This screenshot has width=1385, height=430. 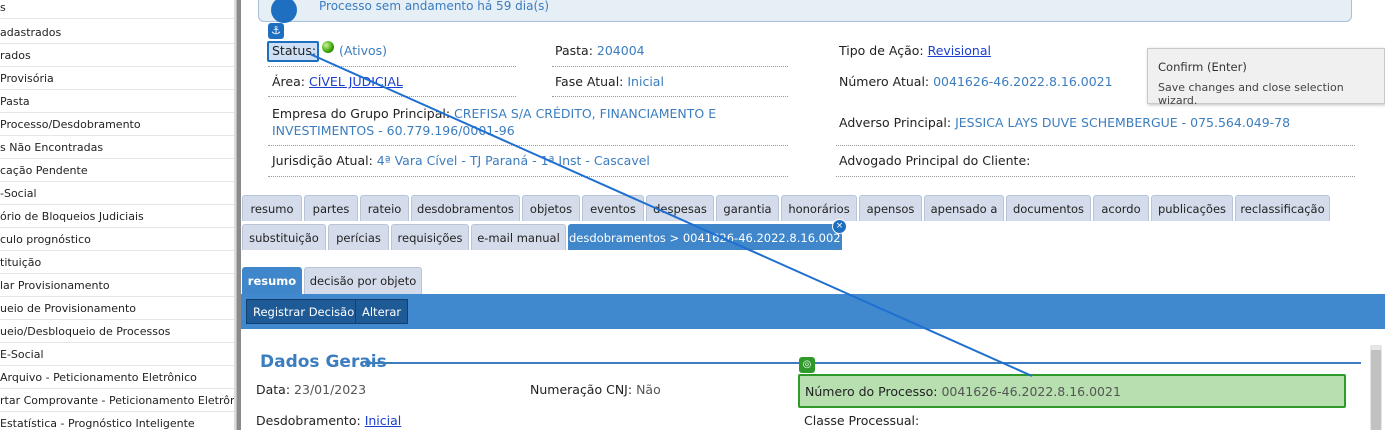 What do you see at coordinates (358, 237) in the screenshot?
I see `tab-pericias: perícias` at bounding box center [358, 237].